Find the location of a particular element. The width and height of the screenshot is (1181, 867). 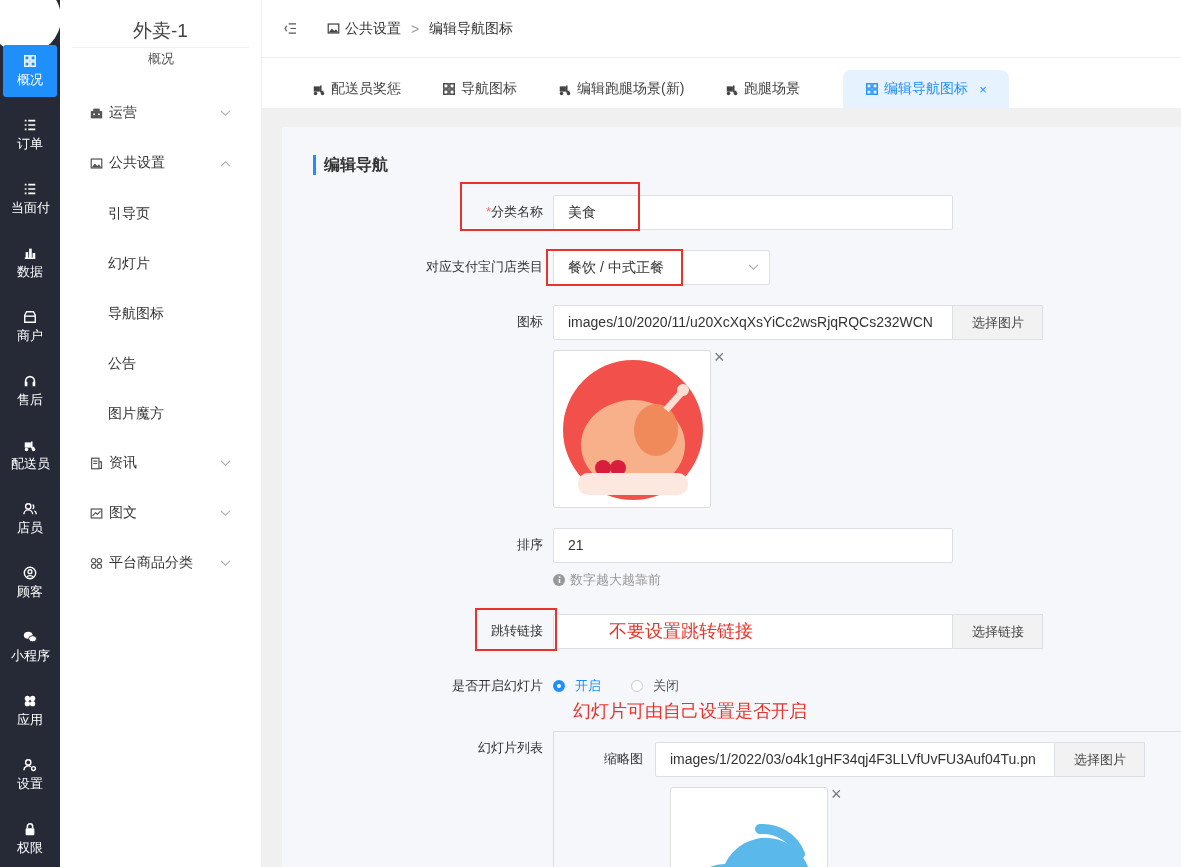

nav-item: 商户 is located at coordinates (30, 327).